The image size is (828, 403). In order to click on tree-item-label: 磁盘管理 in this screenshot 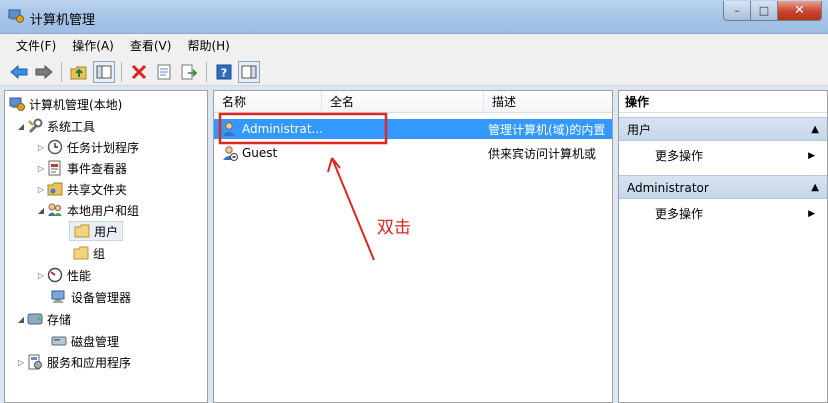, I will do `click(95, 341)`.